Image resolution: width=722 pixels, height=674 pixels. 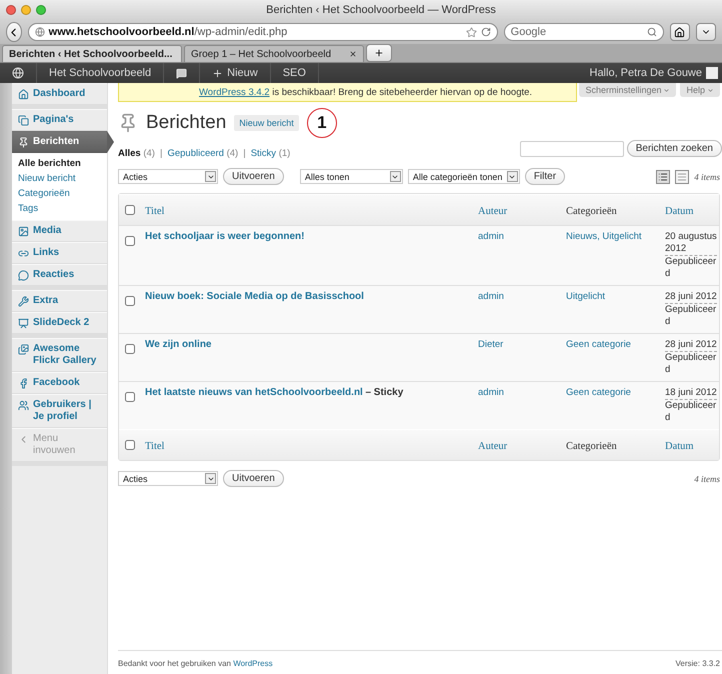 I want to click on version-text: Versie: 3.3.2, so click(x=698, y=663).